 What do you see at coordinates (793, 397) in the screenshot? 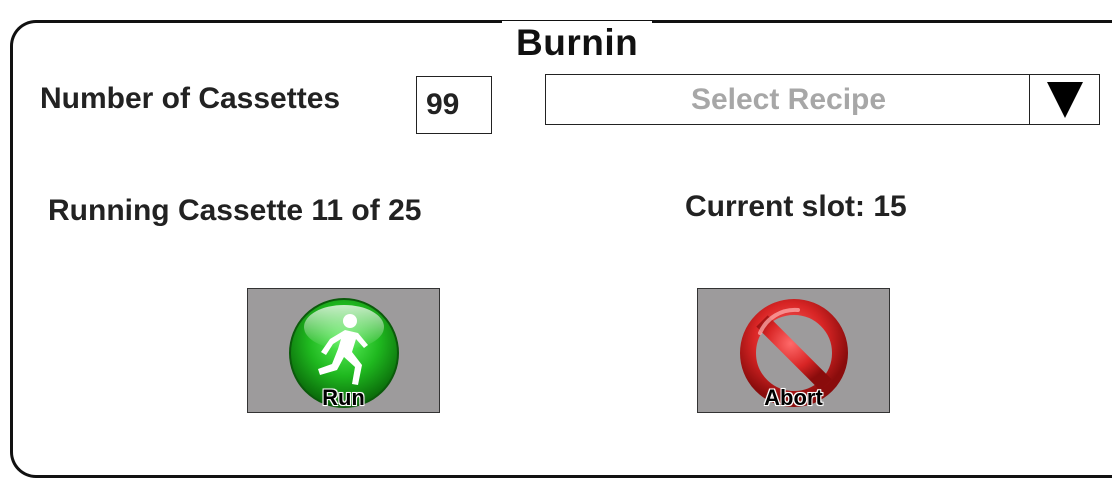
I see `abort-button-label: Abort` at bounding box center [793, 397].